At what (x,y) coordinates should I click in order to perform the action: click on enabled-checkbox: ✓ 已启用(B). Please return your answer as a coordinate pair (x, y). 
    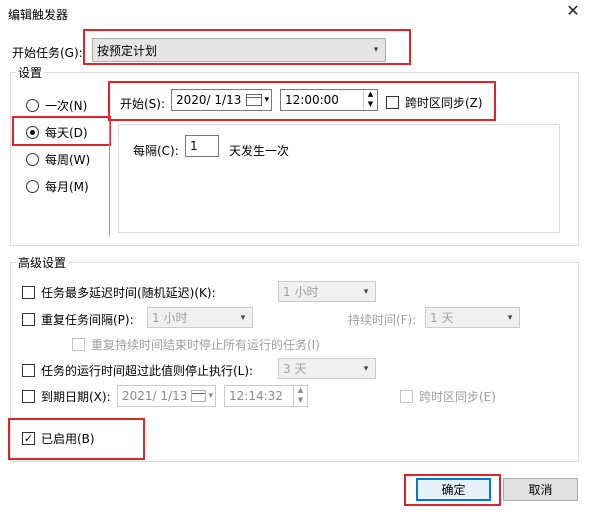
    Looking at the image, I should click on (58, 438).